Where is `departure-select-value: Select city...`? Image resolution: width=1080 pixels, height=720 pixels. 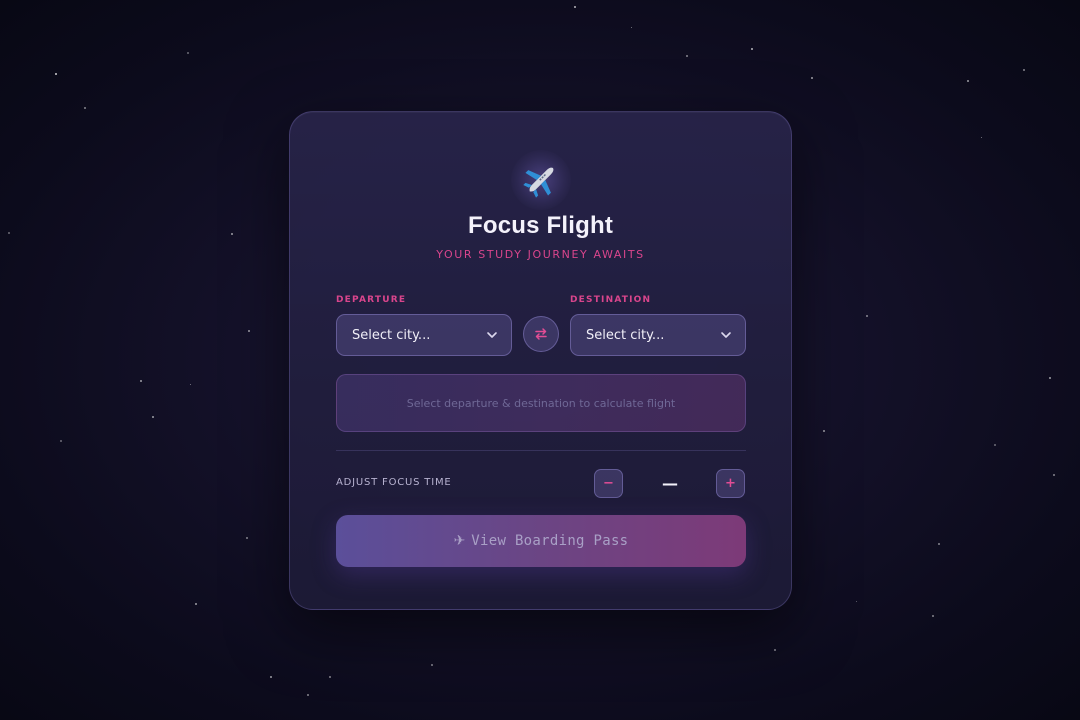 departure-select-value: Select city... is located at coordinates (391, 335).